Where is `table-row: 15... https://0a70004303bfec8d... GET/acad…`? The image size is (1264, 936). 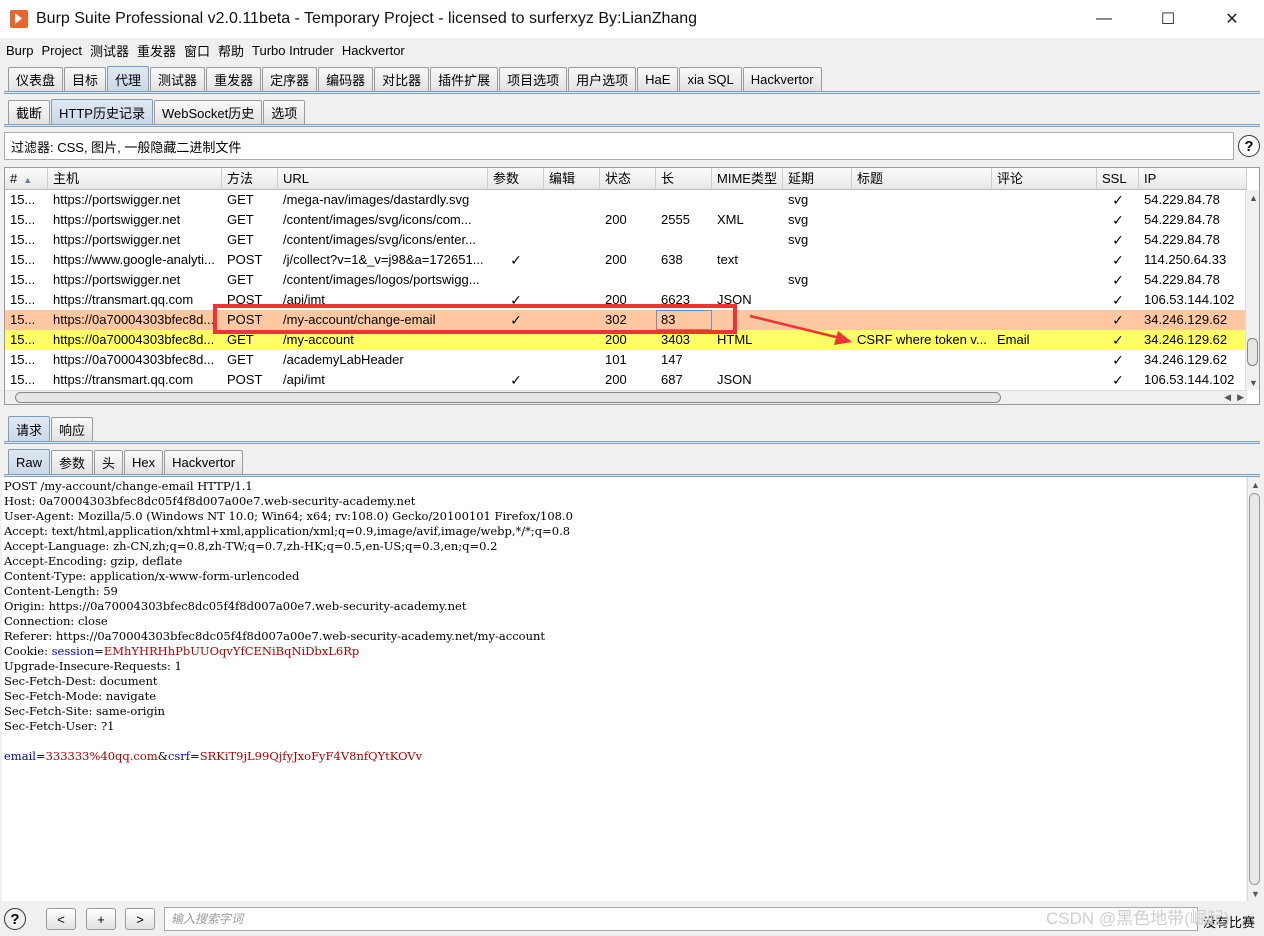
table-row: 15... https://0a70004303bfec8d... GET/acad… is located at coordinates (626, 360).